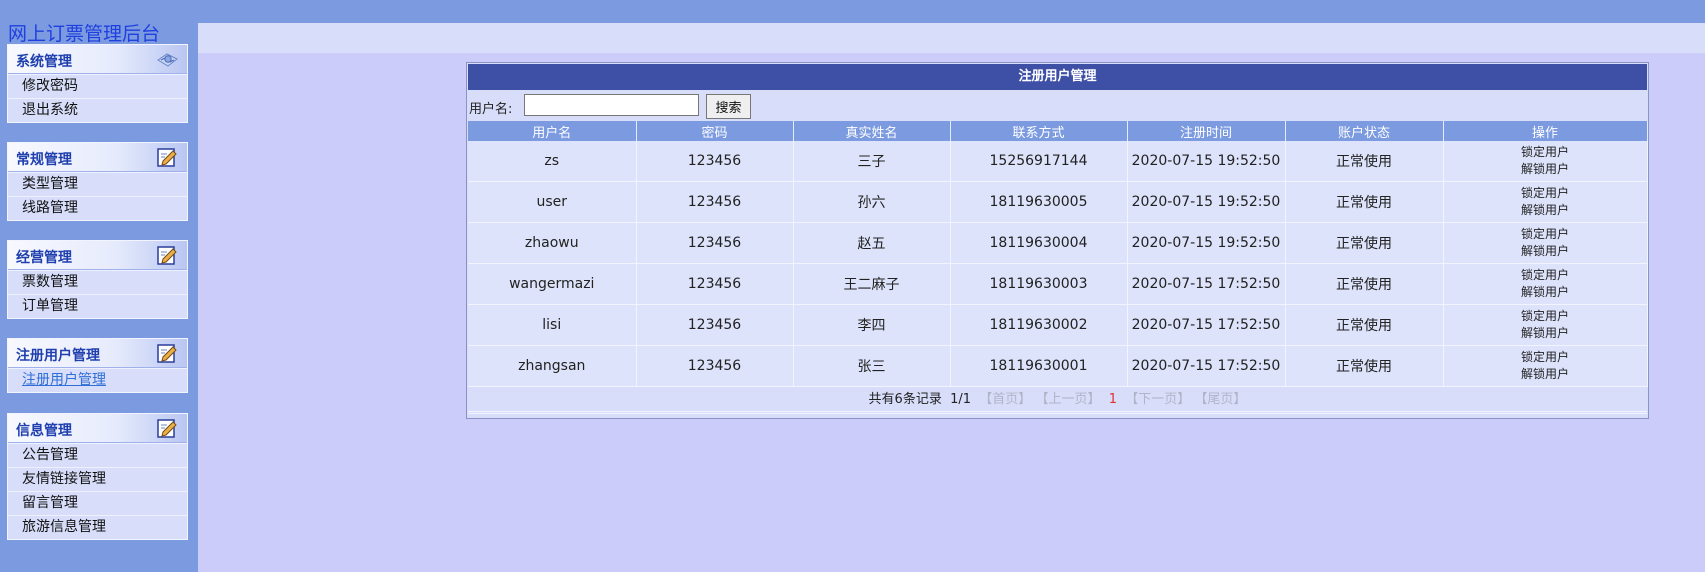 The height and width of the screenshot is (572, 1705). I want to click on sub-header-bar, so click(951, 38).